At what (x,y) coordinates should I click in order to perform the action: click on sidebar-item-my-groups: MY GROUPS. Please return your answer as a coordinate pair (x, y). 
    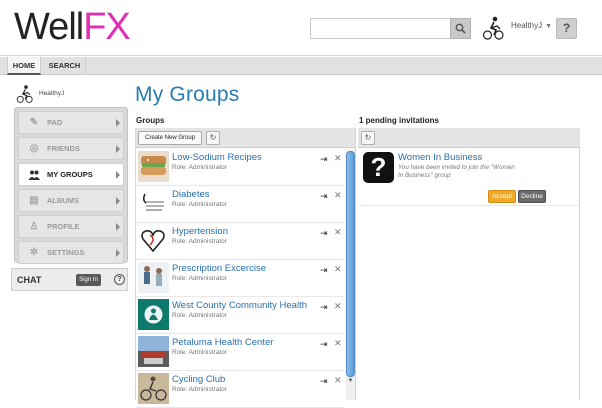
    Looking at the image, I should click on (71, 174).